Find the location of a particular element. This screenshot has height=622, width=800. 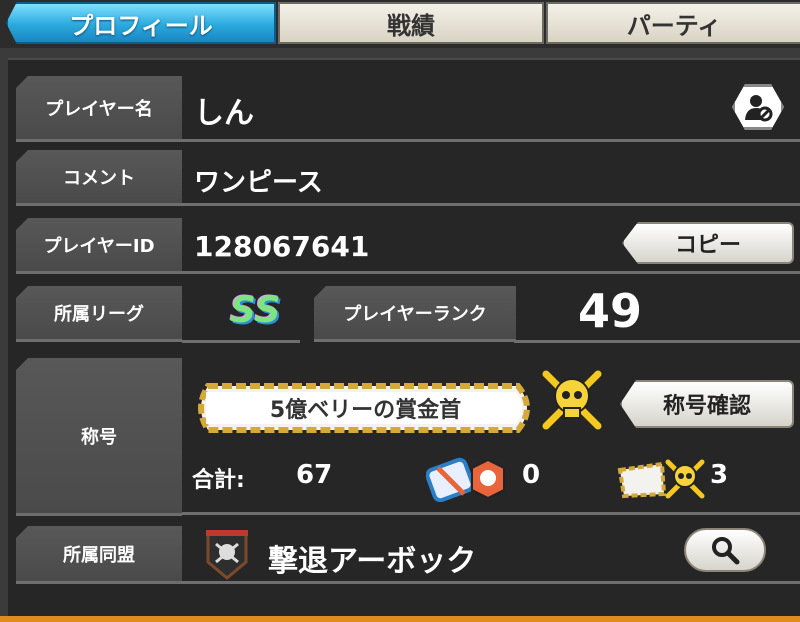

skull-crossbones-icon is located at coordinates (572, 400).